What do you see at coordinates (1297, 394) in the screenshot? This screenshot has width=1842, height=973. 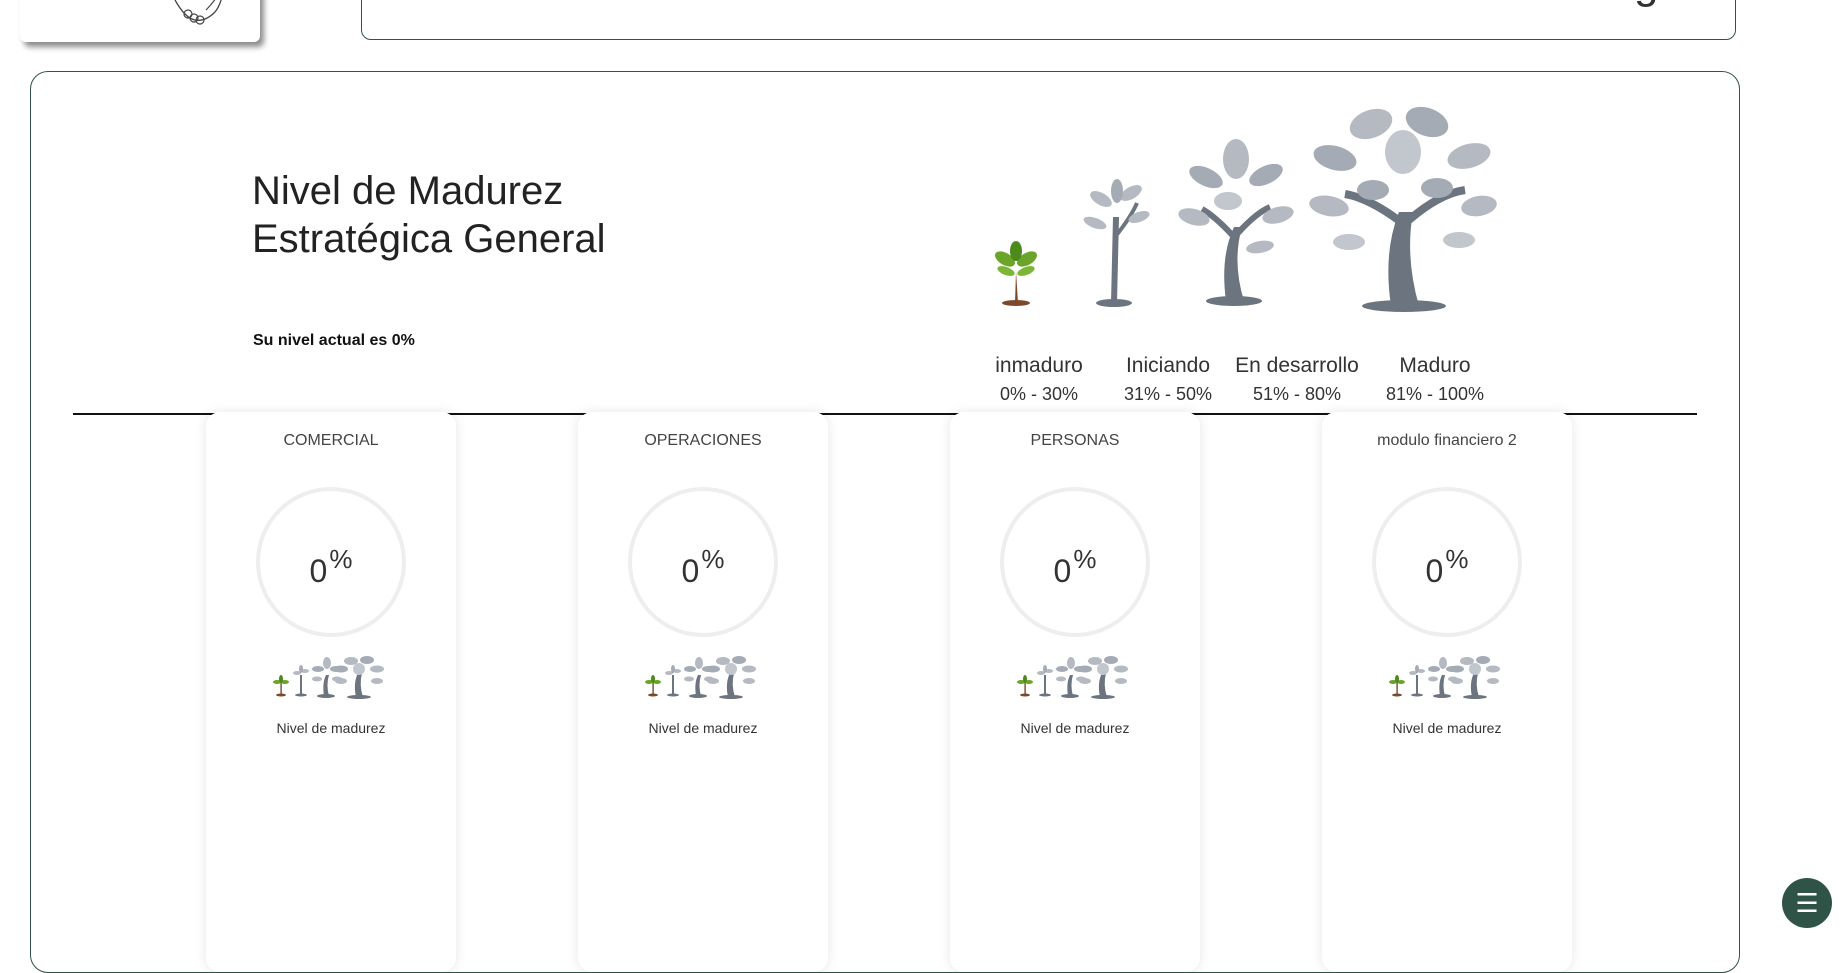 I see `stage-range-developing: 51% - 80%` at bounding box center [1297, 394].